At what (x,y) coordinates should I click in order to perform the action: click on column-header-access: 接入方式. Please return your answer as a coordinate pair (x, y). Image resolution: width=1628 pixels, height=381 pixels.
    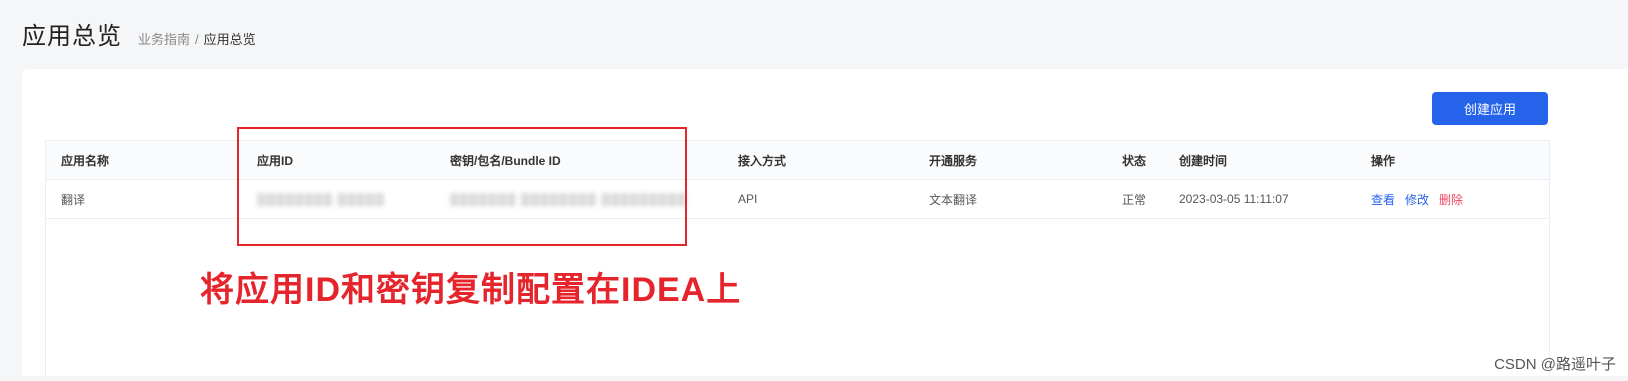
    Looking at the image, I should click on (762, 160).